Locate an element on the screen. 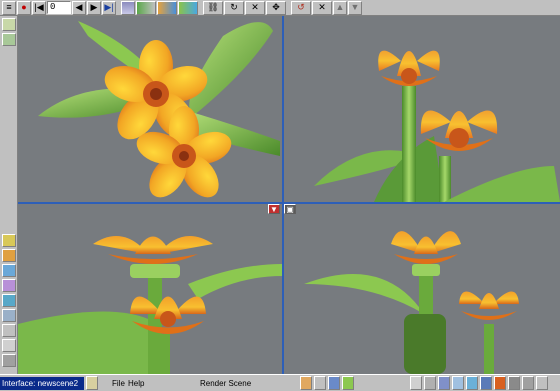 The width and height of the screenshot is (560, 391). layers-icon is located at coordinates (458, 383).